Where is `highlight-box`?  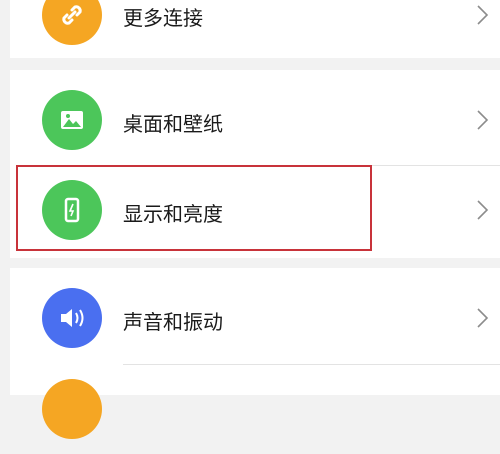 highlight-box is located at coordinates (194, 208).